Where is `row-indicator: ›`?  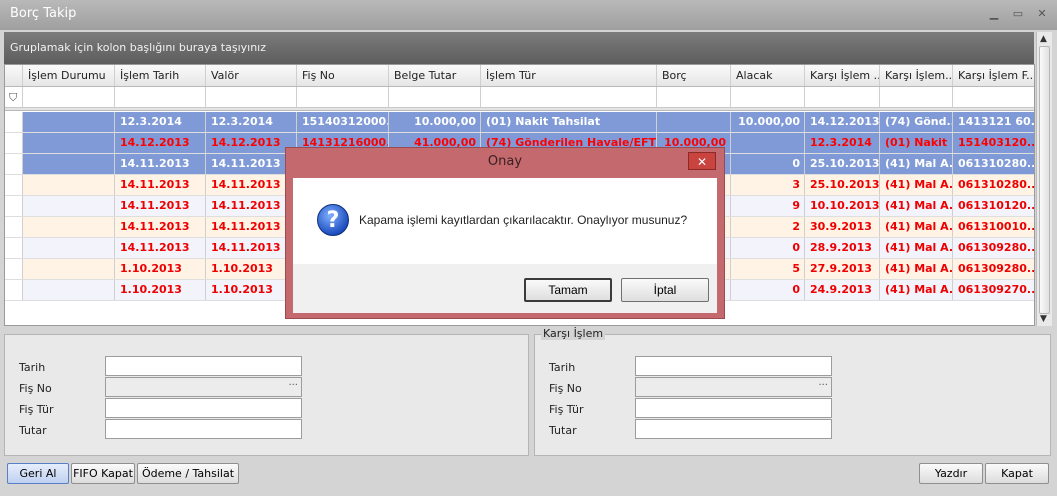 row-indicator: › is located at coordinates (14, 164).